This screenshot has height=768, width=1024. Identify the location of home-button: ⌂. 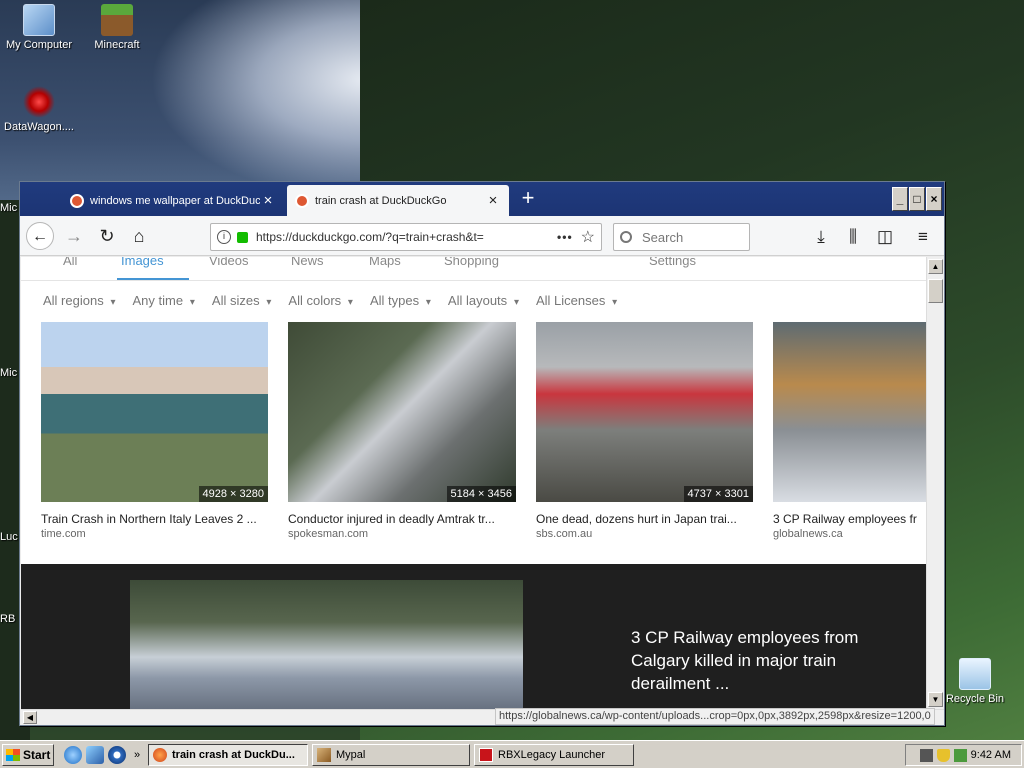
(139, 236).